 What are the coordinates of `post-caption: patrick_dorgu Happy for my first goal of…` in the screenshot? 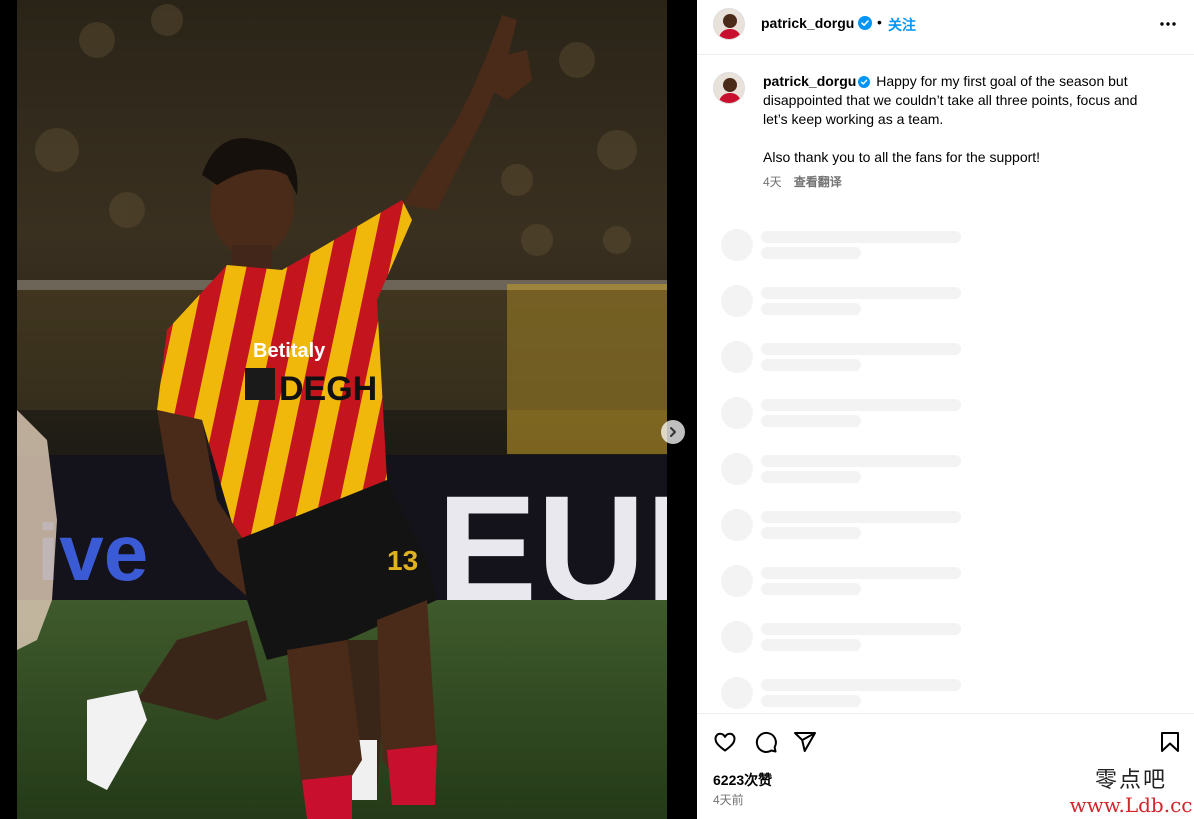 It's located at (960, 119).